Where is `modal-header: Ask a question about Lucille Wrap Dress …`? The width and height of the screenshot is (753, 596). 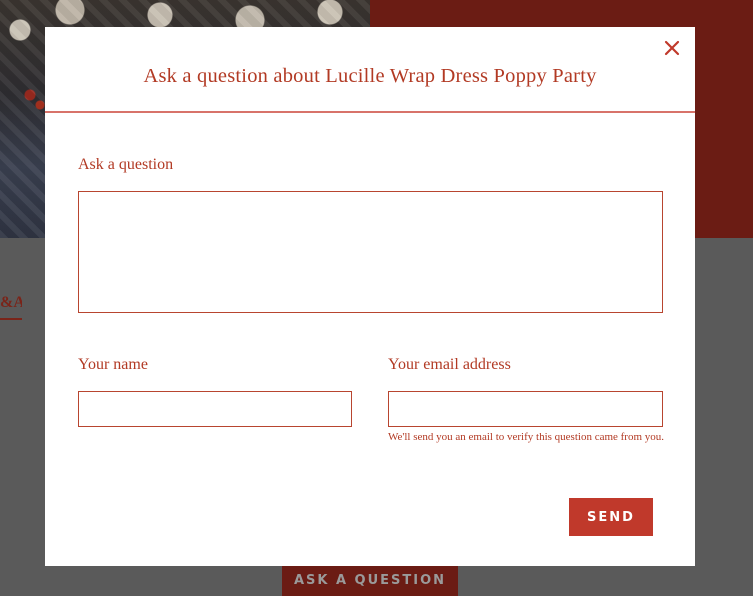 modal-header: Ask a question about Lucille Wrap Dress … is located at coordinates (370, 70).